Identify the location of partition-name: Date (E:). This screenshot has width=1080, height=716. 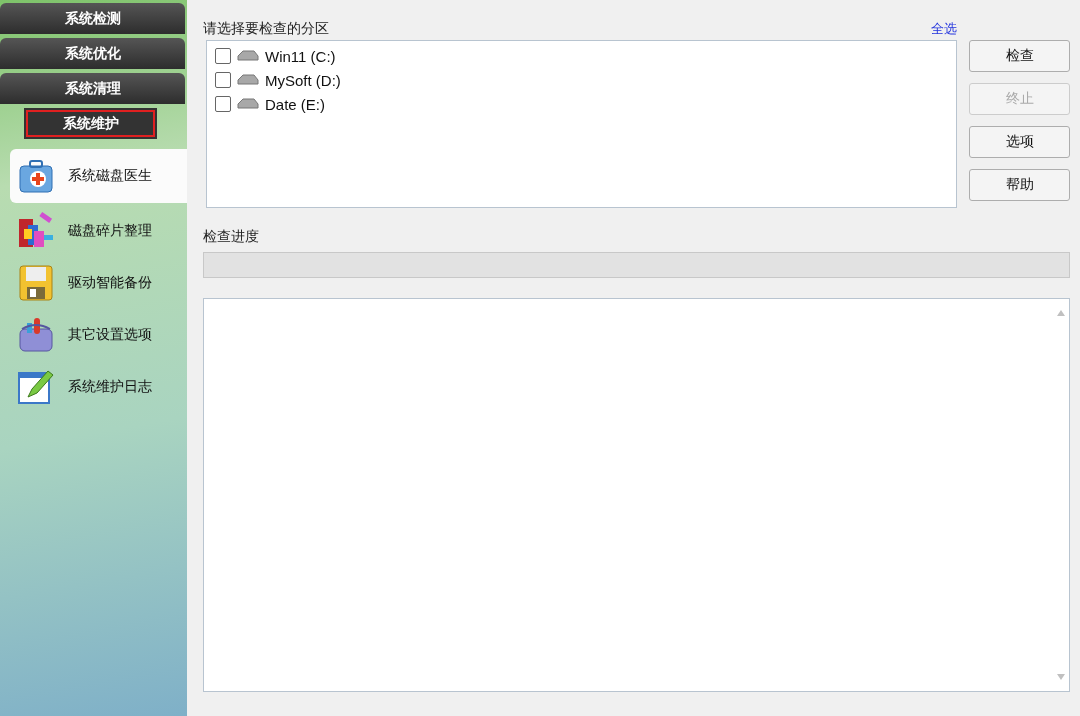
(295, 104).